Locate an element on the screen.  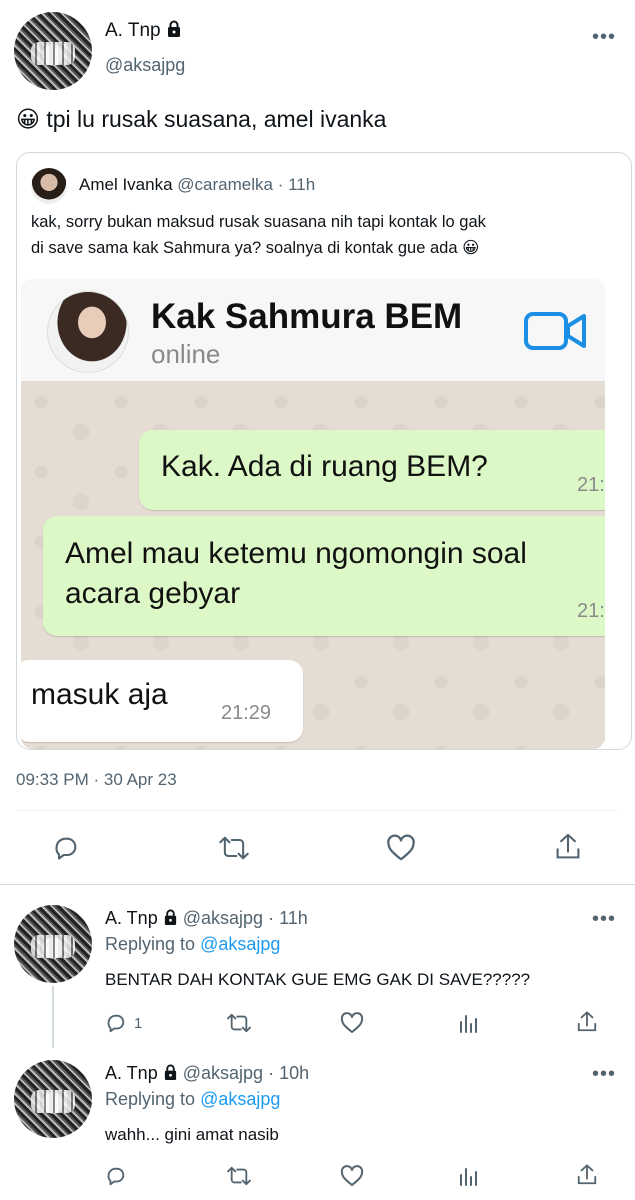
reply-time: · 11h is located at coordinates (288, 918).